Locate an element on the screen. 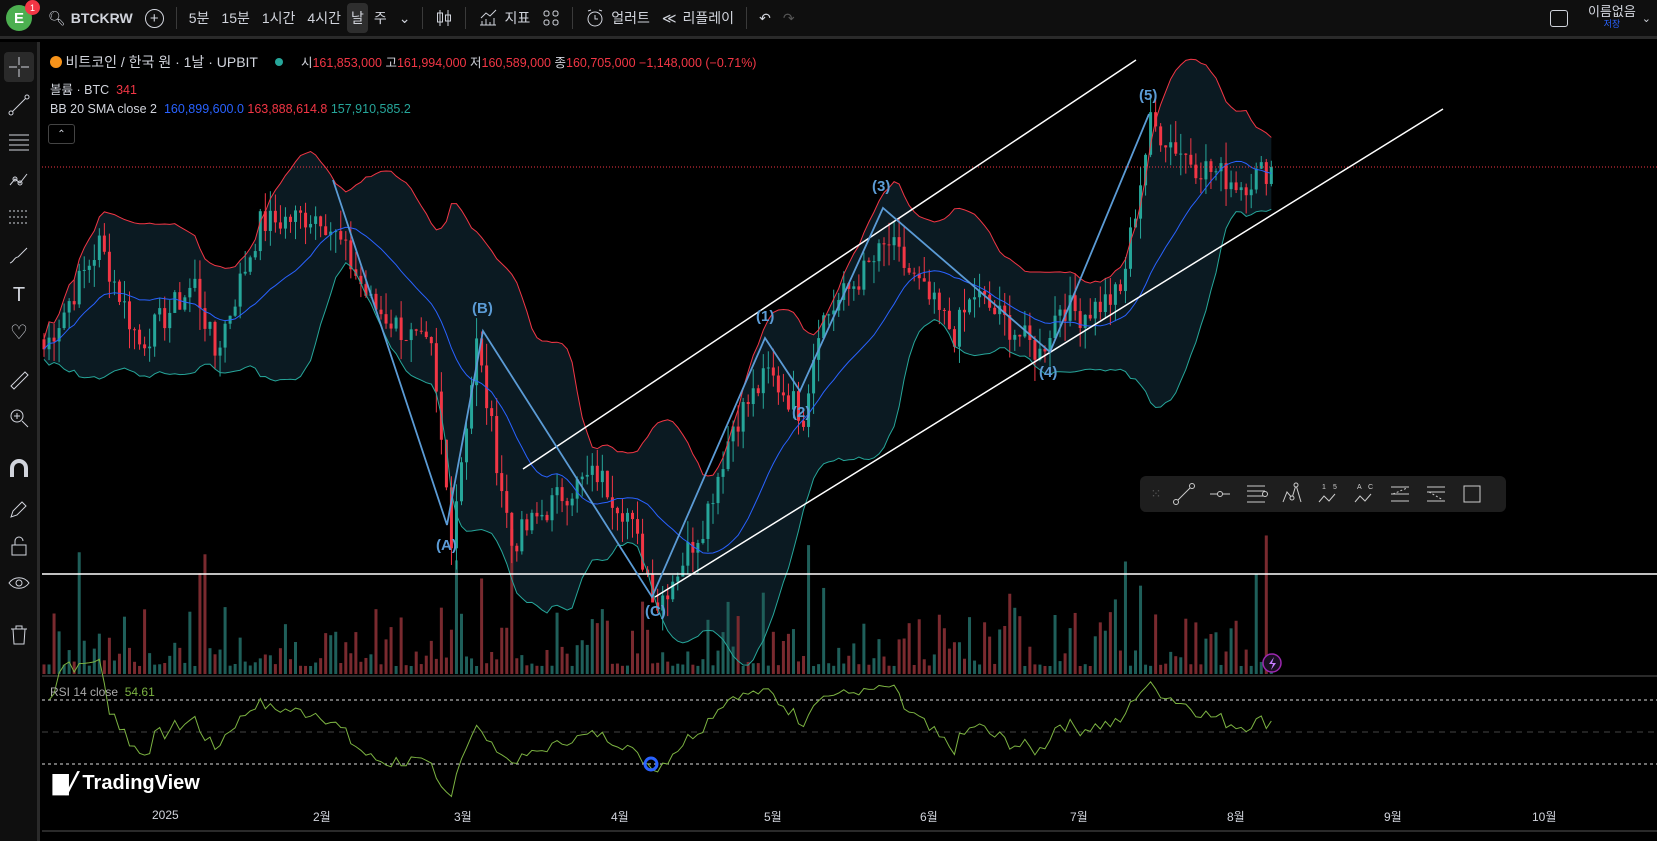  rsi-legend: RSI 14 close 54.61 is located at coordinates (102, 692).